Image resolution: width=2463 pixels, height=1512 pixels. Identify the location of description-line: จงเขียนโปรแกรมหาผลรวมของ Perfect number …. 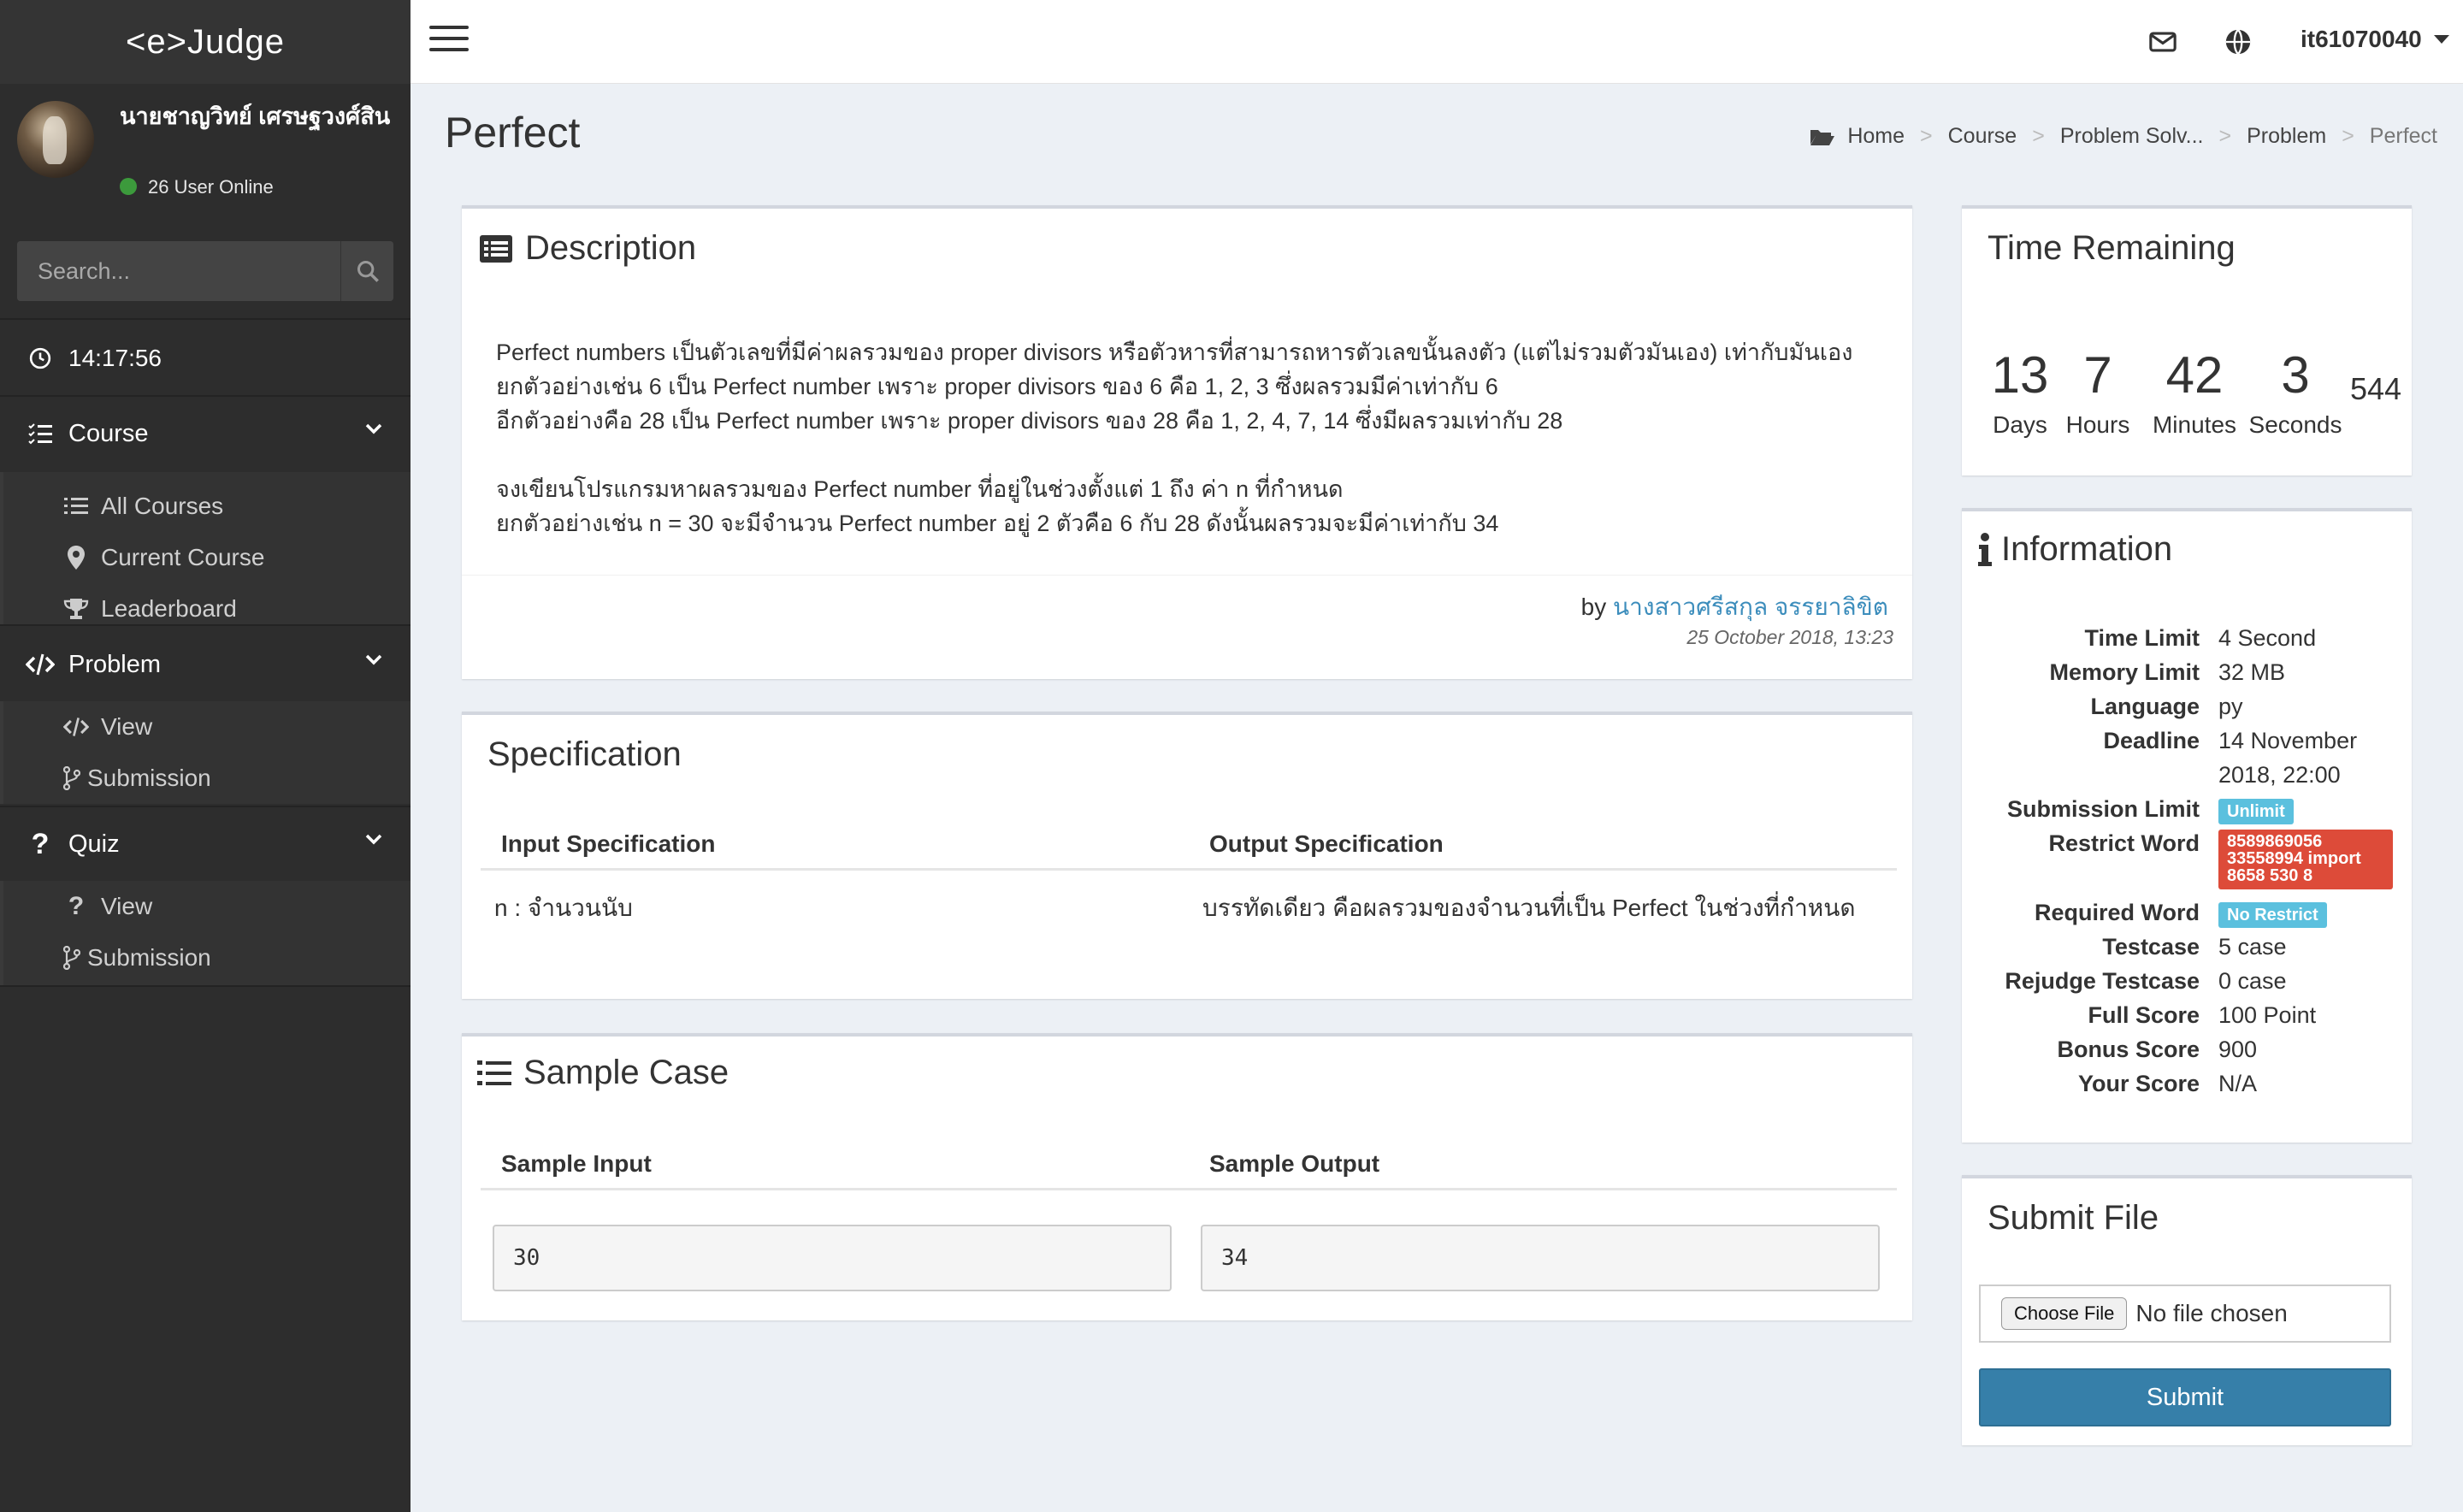
(920, 489).